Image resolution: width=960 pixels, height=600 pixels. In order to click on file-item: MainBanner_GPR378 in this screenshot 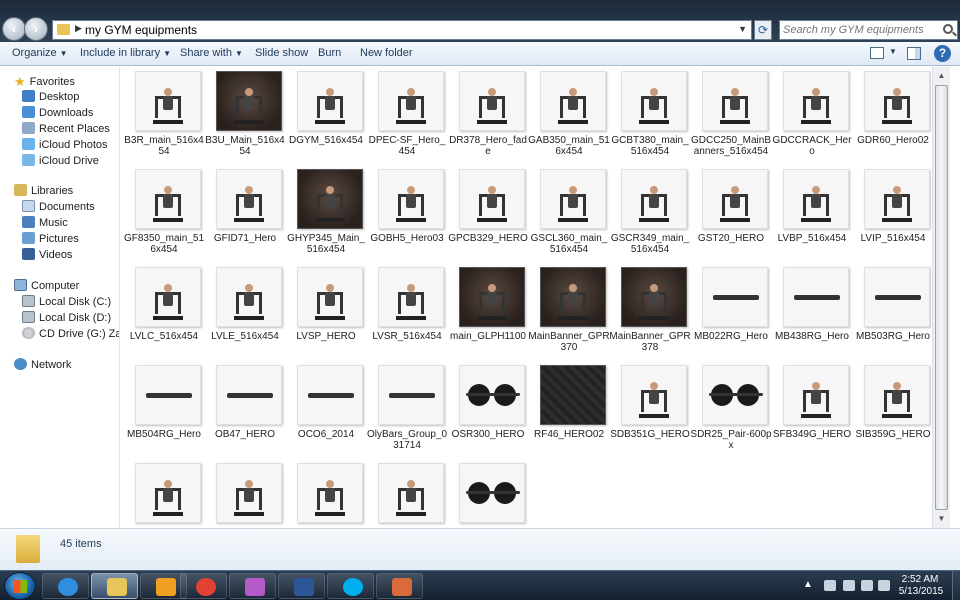, I will do `click(650, 312)`.